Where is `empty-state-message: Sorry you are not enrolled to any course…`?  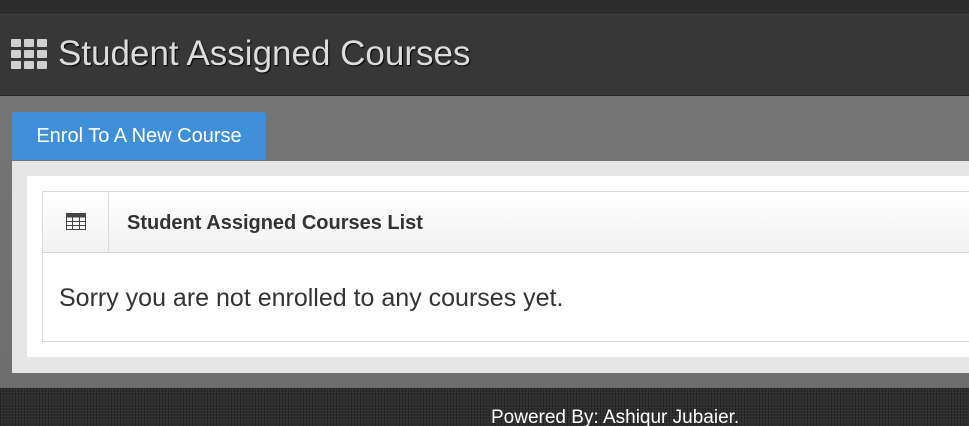 empty-state-message: Sorry you are not enrolled to any course… is located at coordinates (311, 298).